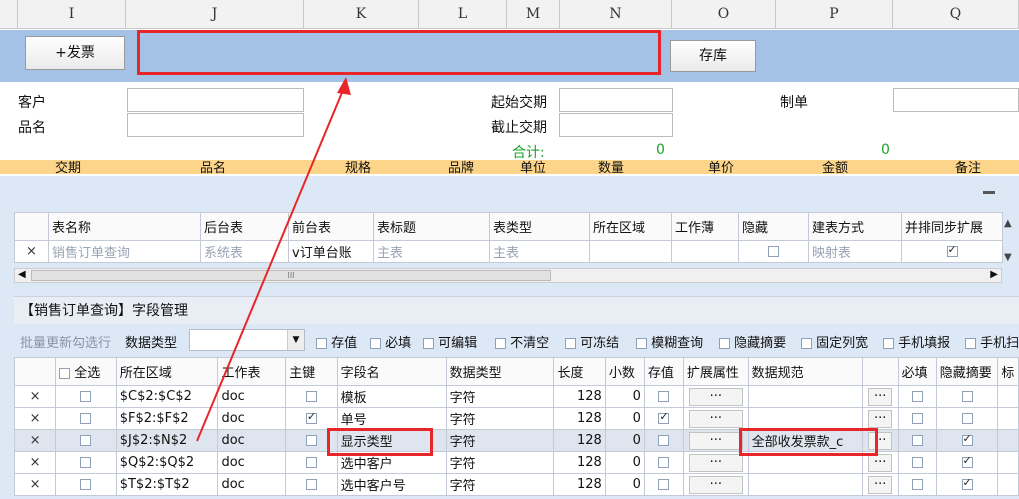 The width and height of the screenshot is (1019, 499). Describe the element at coordinates (273, 259) in the screenshot. I see `annotation-arrow` at that location.